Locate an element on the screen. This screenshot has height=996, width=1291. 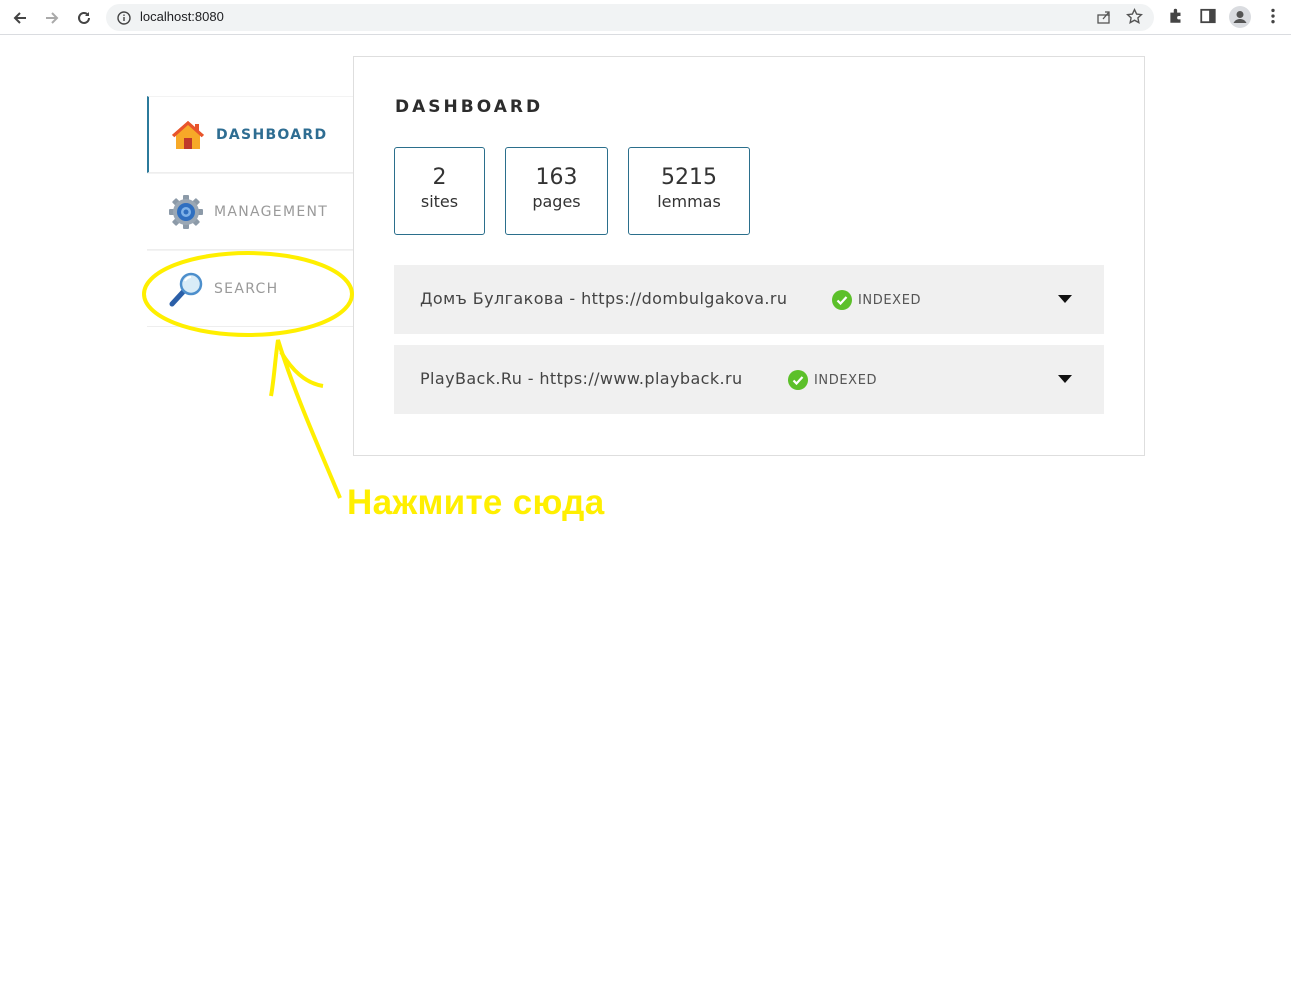
annotation-drawing is located at coordinates (248, 375).